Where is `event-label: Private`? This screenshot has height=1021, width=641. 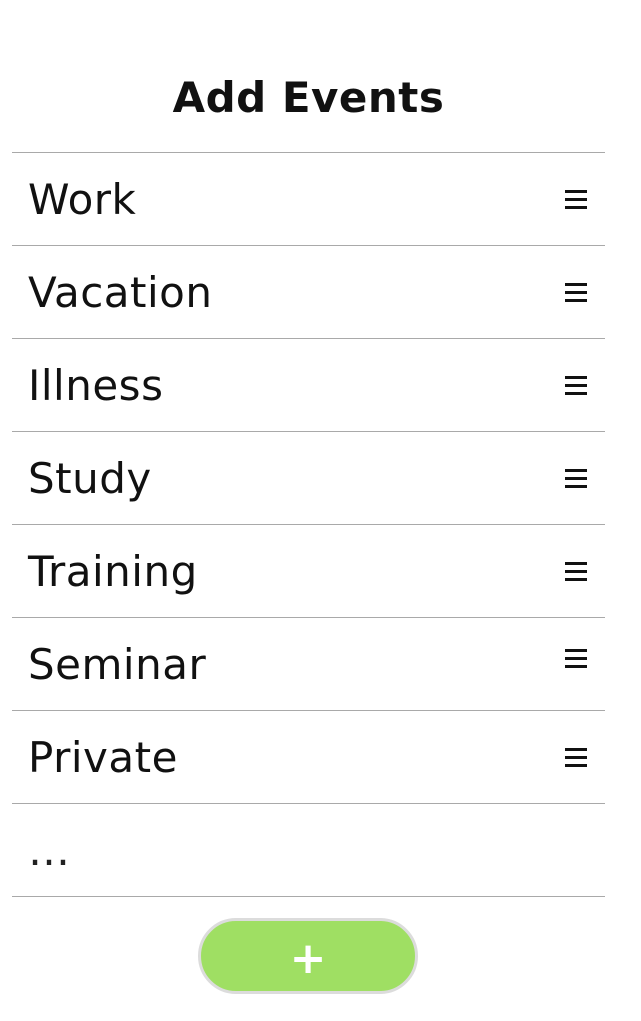 event-label: Private is located at coordinates (103, 757).